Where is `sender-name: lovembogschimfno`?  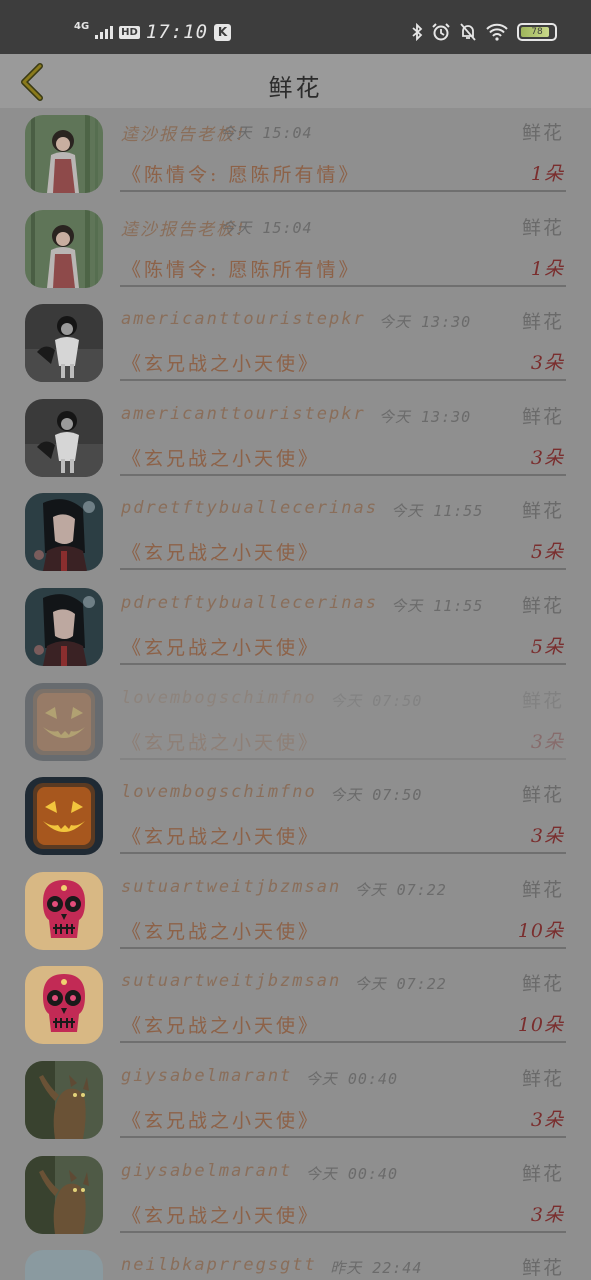
sender-name: lovembogschimfno is located at coordinates (219, 697).